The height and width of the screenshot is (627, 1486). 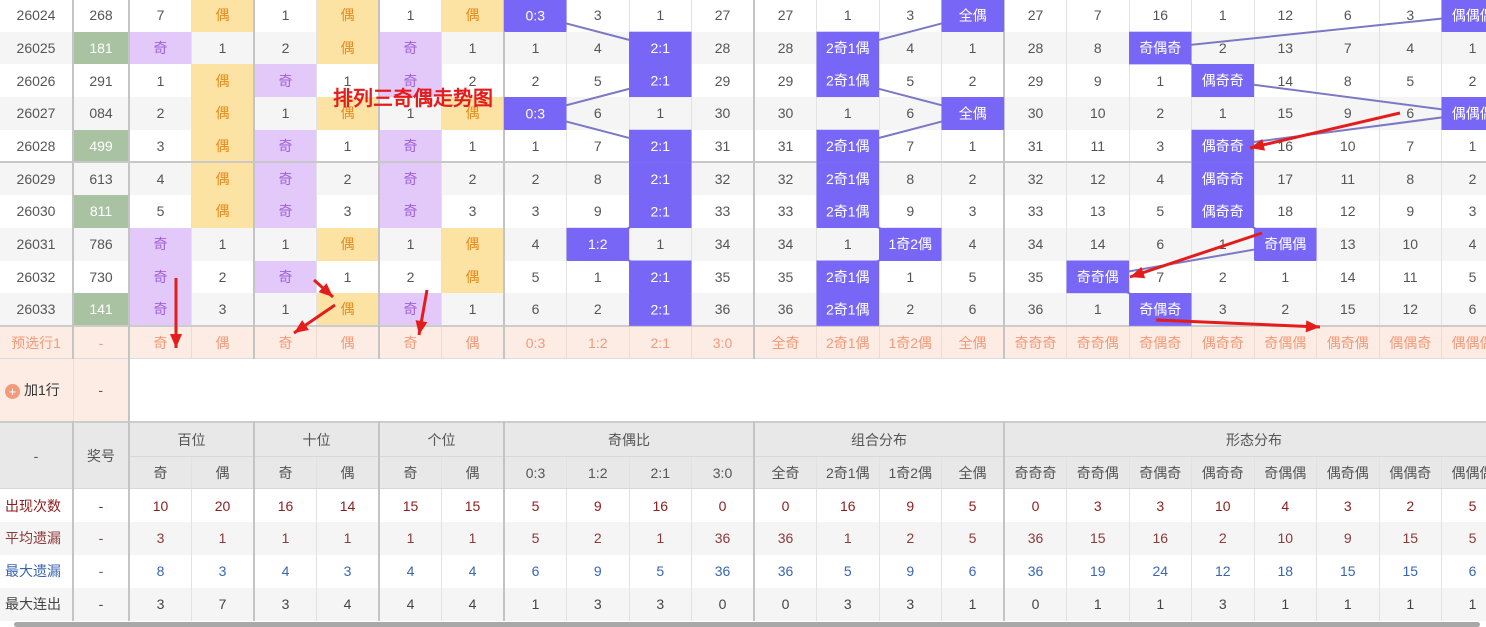 I want to click on stat-number: -, so click(x=101, y=604).